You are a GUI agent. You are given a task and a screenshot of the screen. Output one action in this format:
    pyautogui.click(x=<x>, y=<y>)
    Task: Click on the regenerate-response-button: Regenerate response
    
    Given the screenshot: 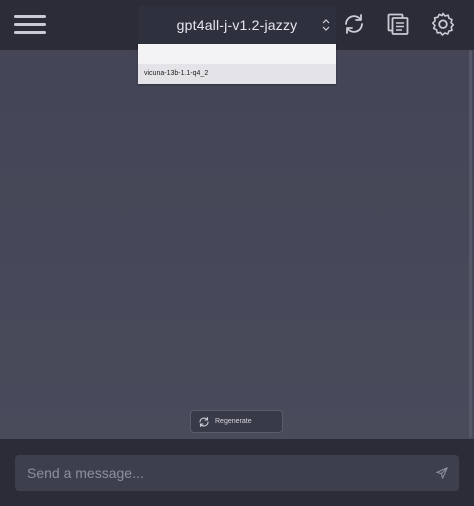 What is the action you would take?
    pyautogui.click(x=236, y=428)
    